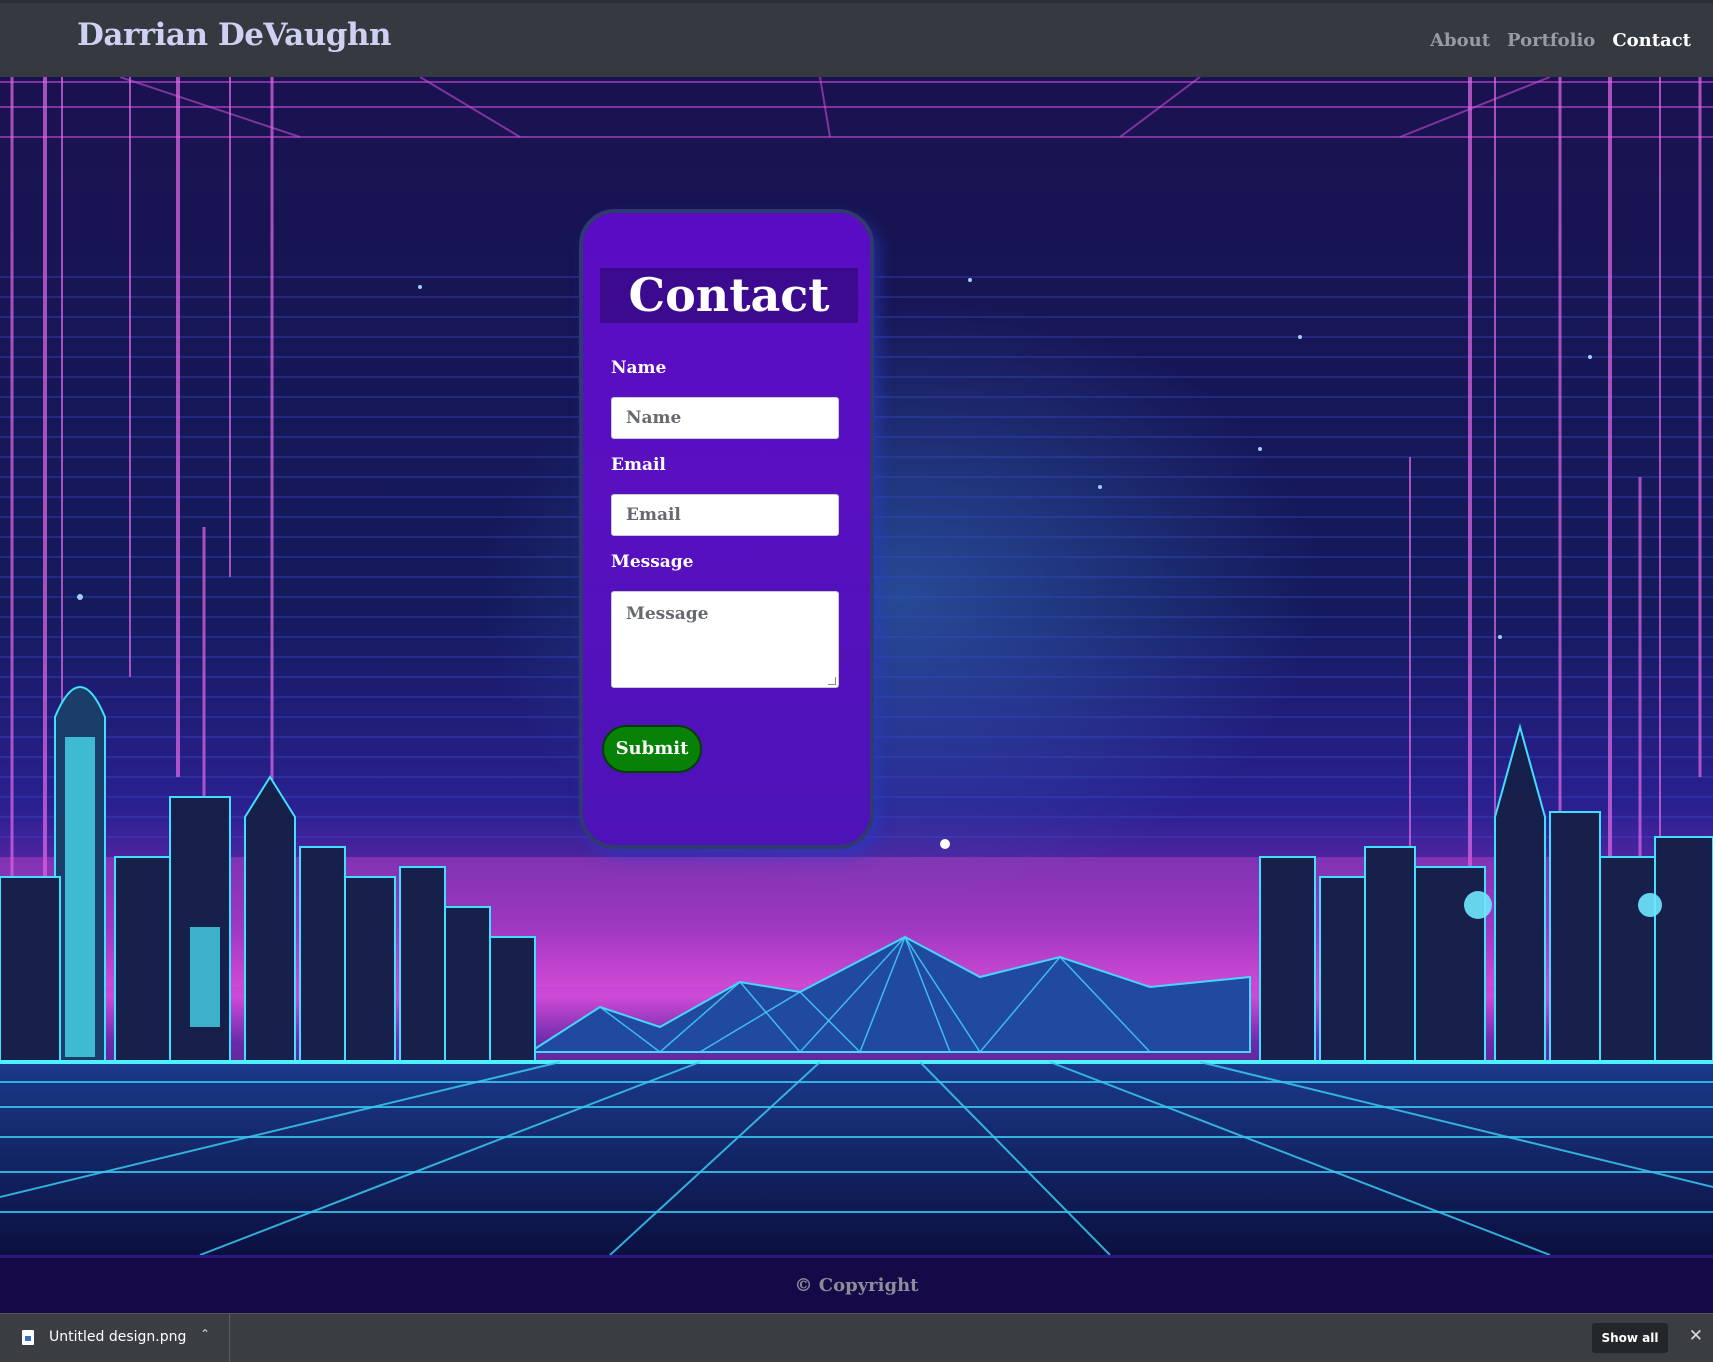 The width and height of the screenshot is (1713, 1362). I want to click on nav-links: About Portfolio Contact, so click(1560, 40).